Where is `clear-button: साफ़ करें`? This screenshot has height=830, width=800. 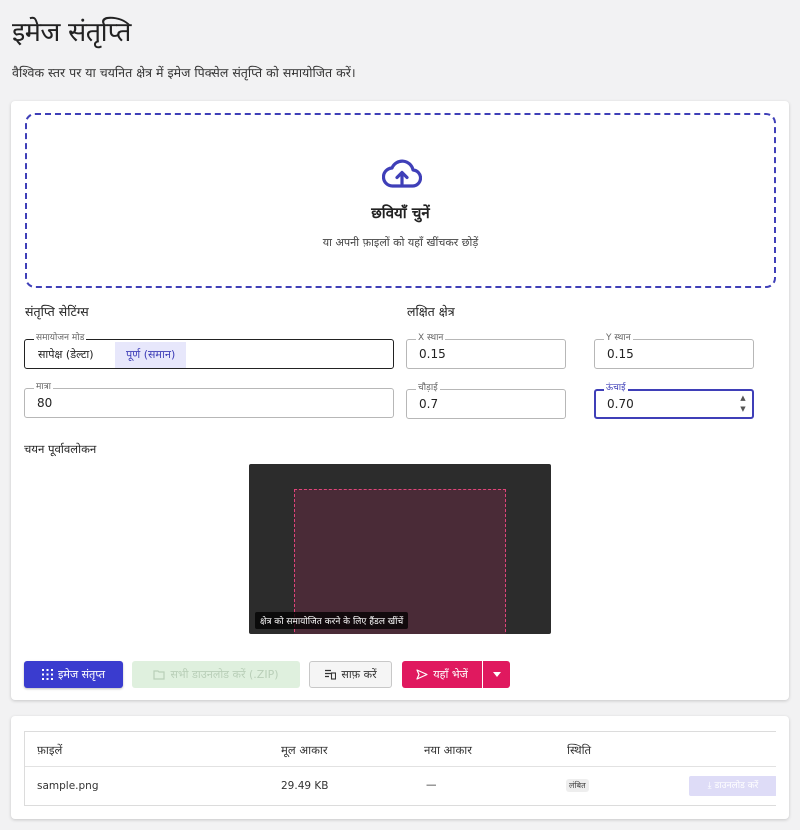
clear-button: साफ़ करें is located at coordinates (350, 674).